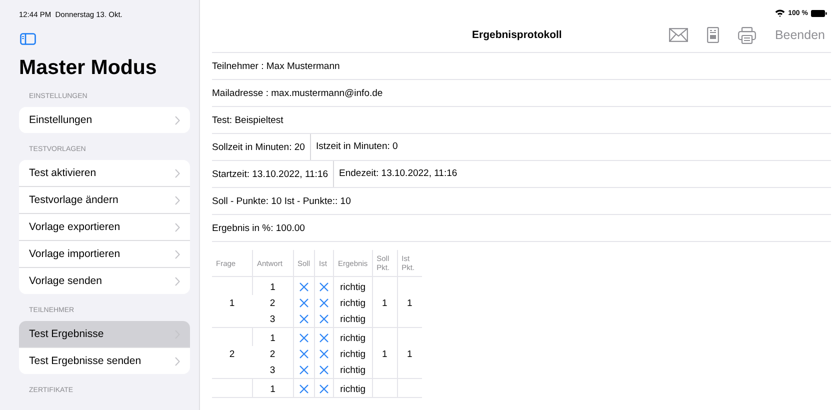 This screenshot has height=410, width=837. Describe the element at coordinates (104, 334) in the screenshot. I see `sidebar-item: Test Ergebnisse` at that location.